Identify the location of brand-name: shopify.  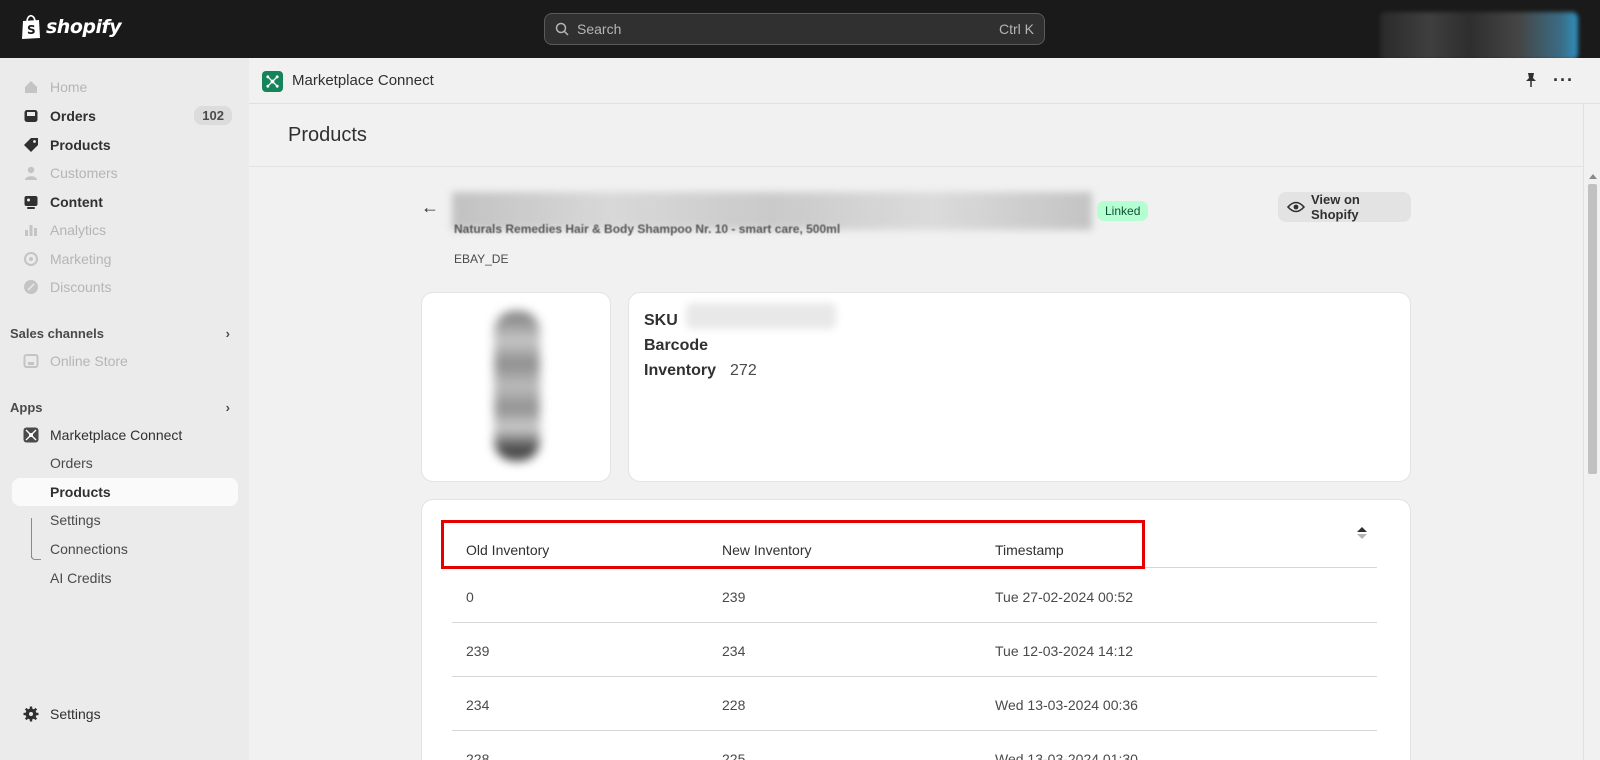
(84, 27).